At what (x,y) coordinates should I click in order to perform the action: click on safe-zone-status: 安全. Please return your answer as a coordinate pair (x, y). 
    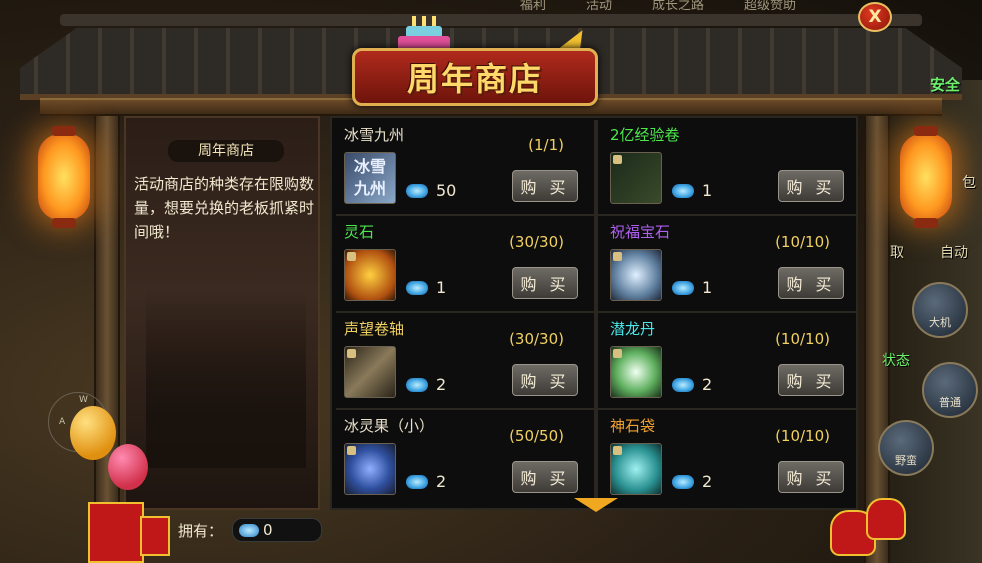
    Looking at the image, I should click on (945, 85).